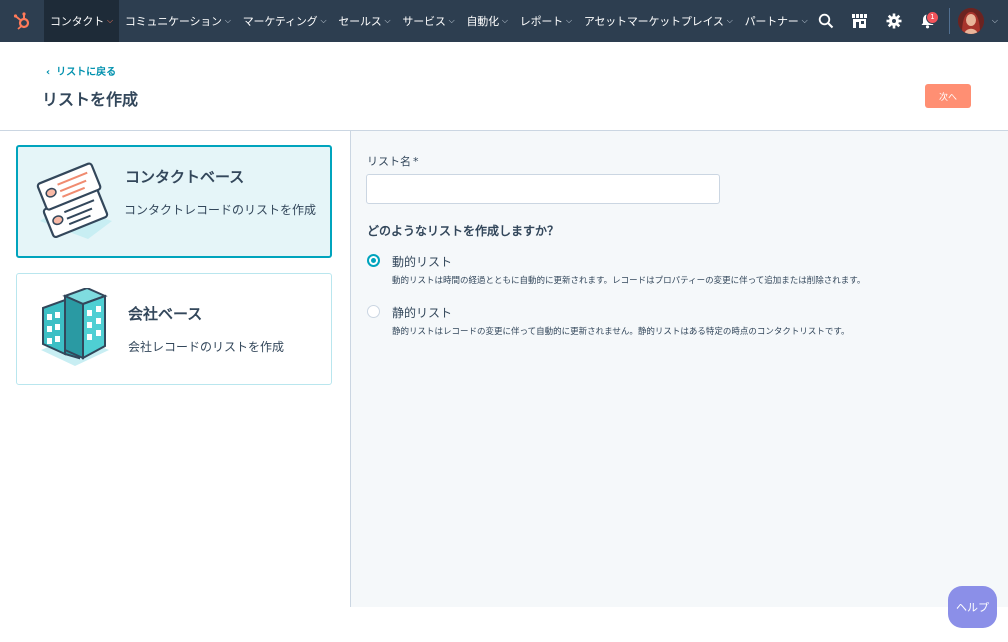  I want to click on radio-label: 静的リスト, so click(422, 313).